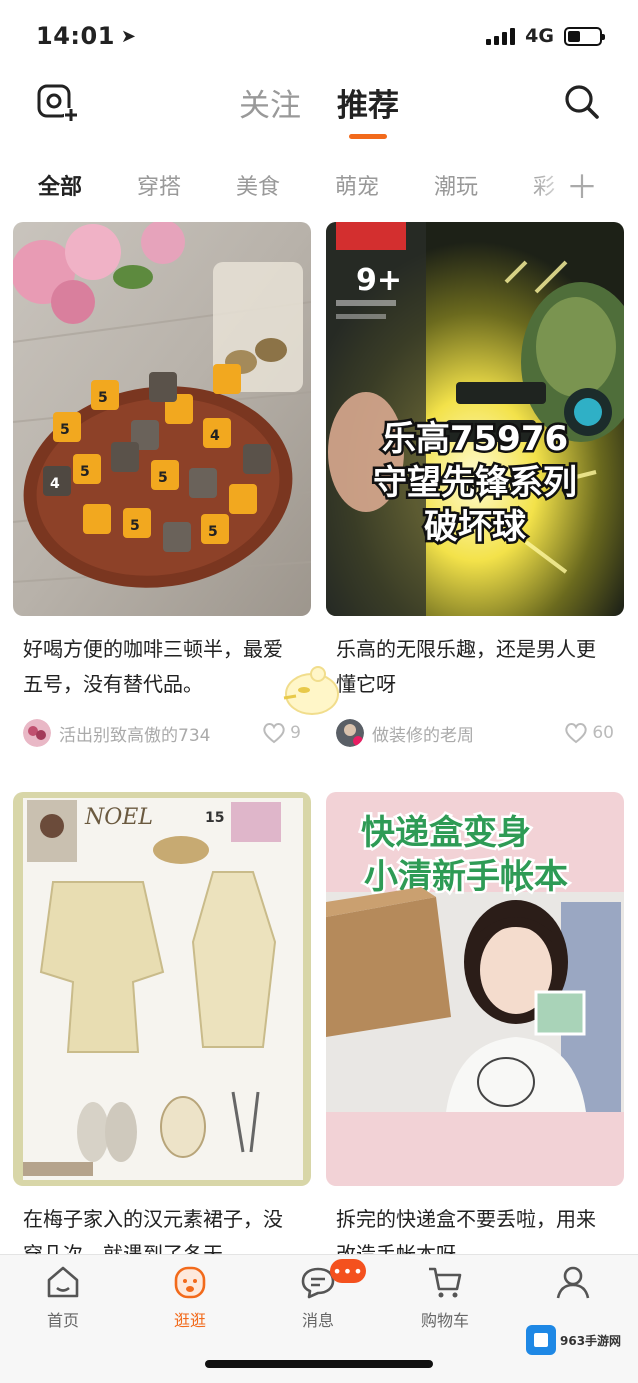  What do you see at coordinates (446, 833) in the screenshot?
I see `notebook-caption-1: 快递盒变身` at bounding box center [446, 833].